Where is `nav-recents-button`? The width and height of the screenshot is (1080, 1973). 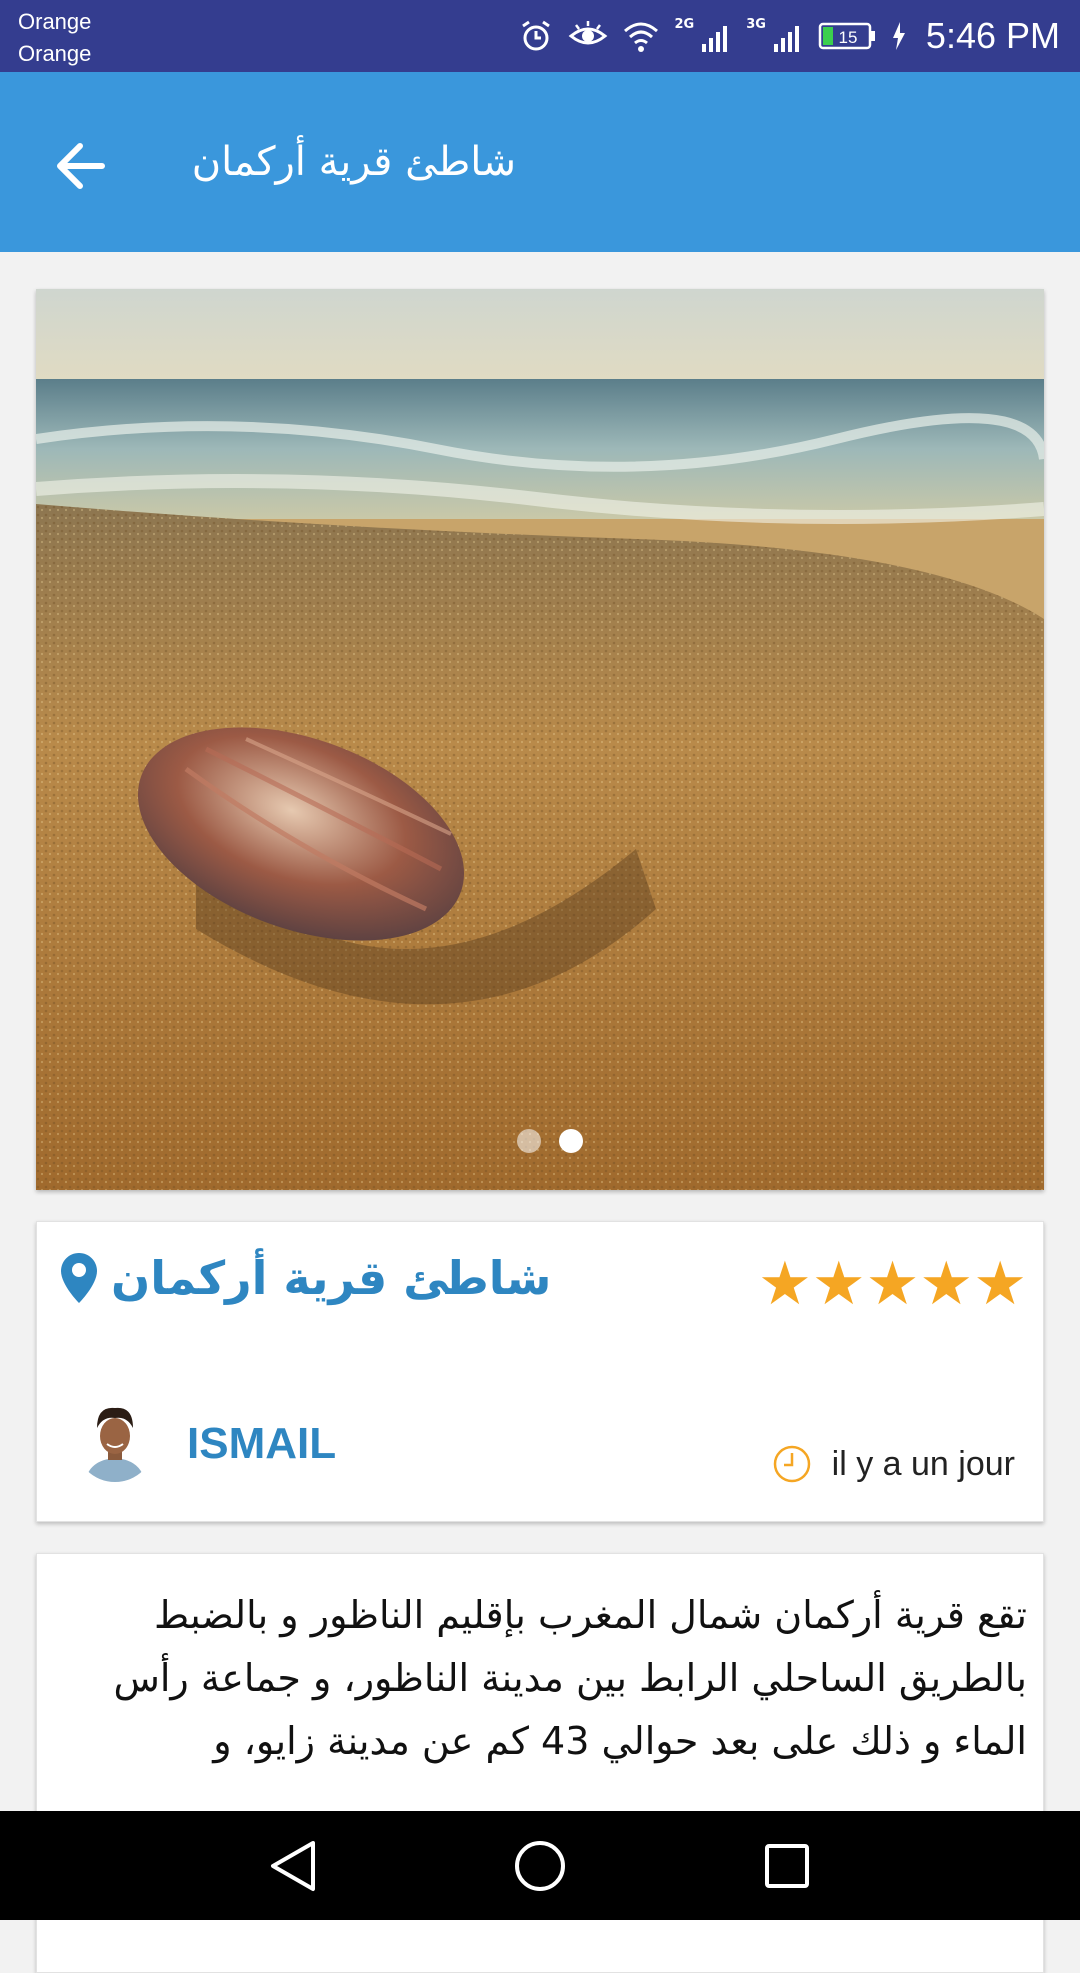
nav-recents-button is located at coordinates (787, 1866).